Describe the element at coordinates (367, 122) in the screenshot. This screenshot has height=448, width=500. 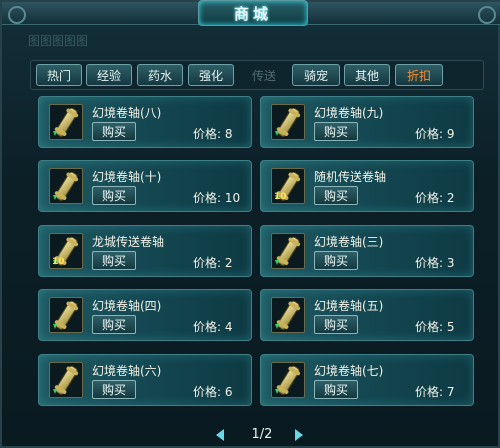
I see `item-card: 幻境卷轴(九) 购买 价格: 9` at that location.